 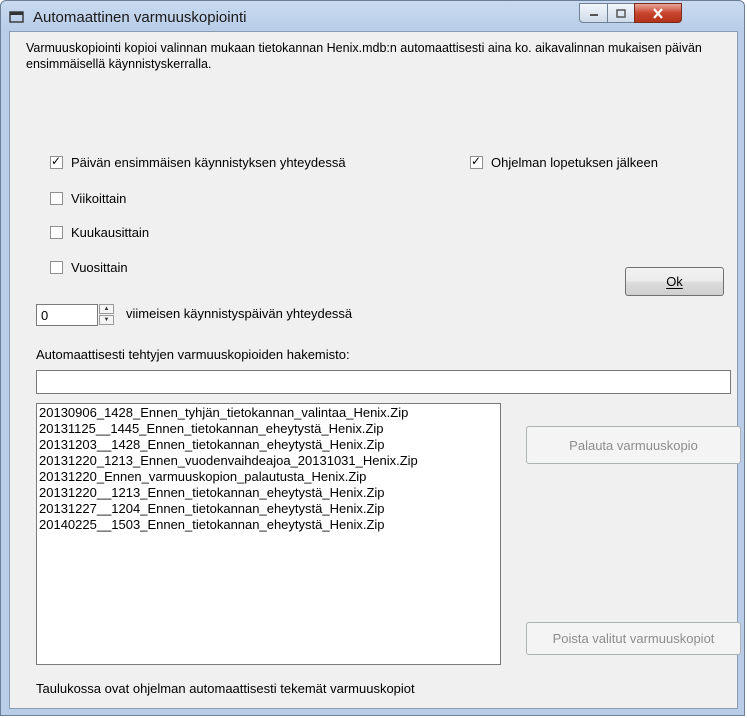 What do you see at coordinates (56, 232) in the screenshot?
I see `checkbox-monthly-box` at bounding box center [56, 232].